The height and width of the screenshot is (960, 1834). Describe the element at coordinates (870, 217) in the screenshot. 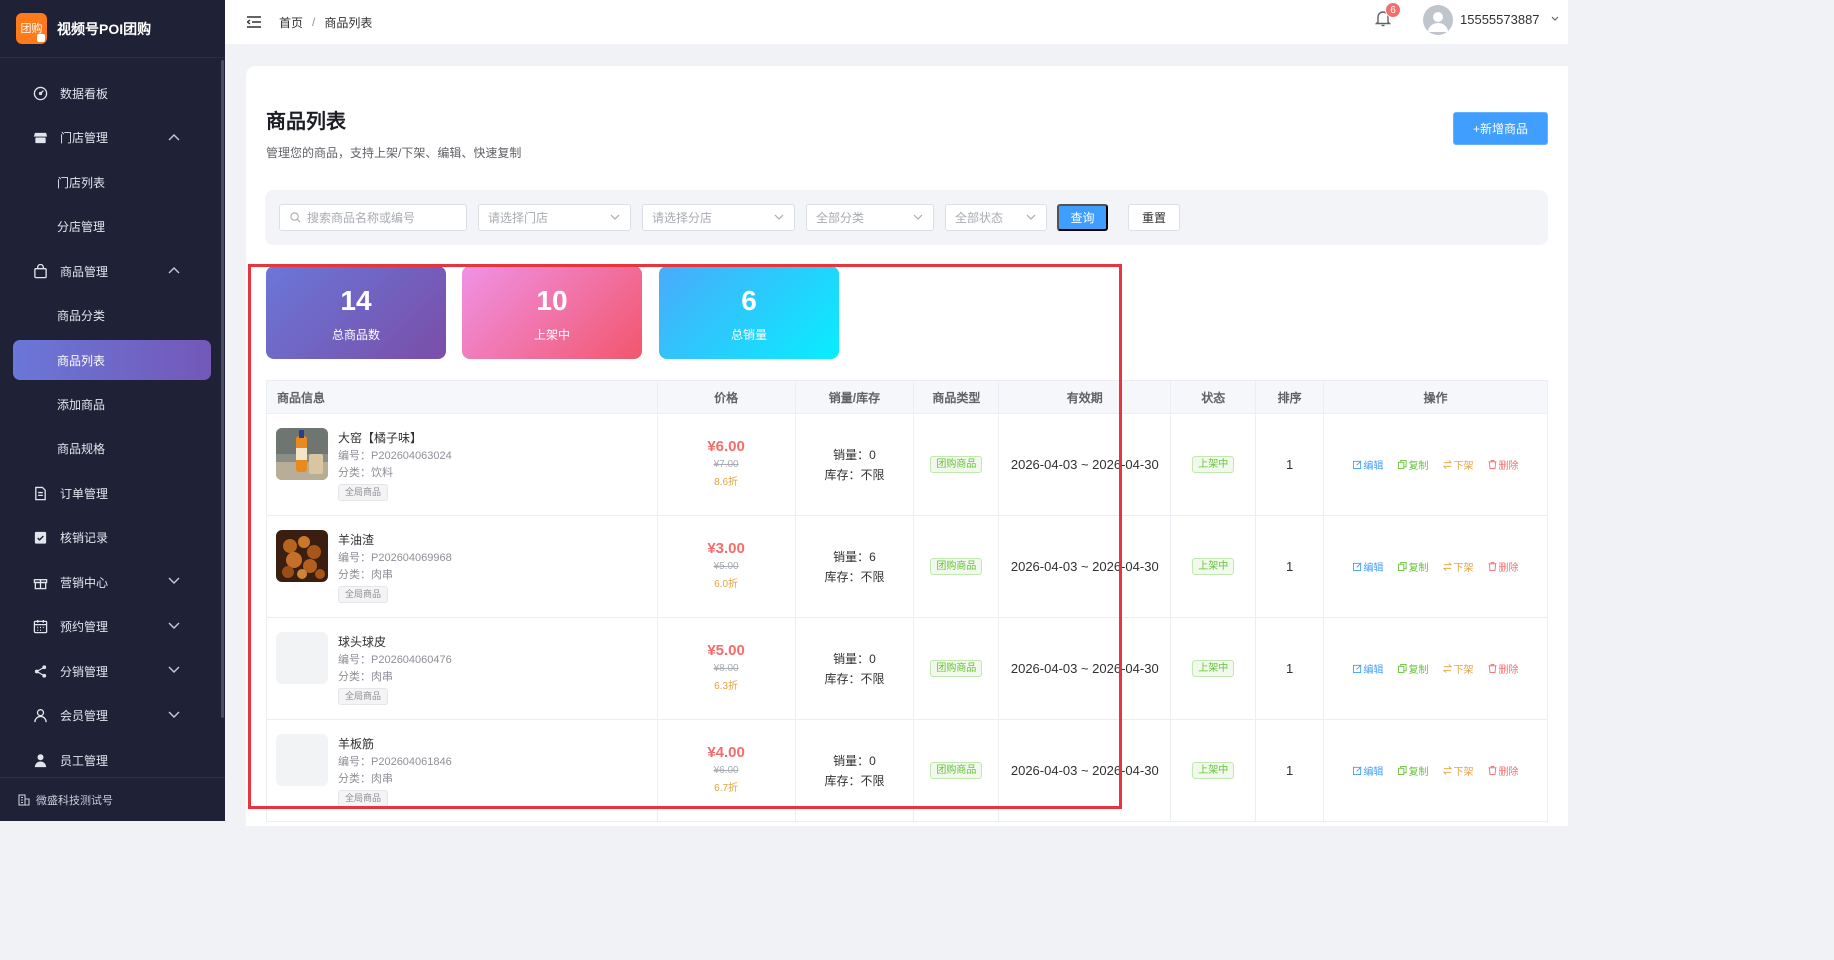

I see `category-select: 全部分类` at that location.